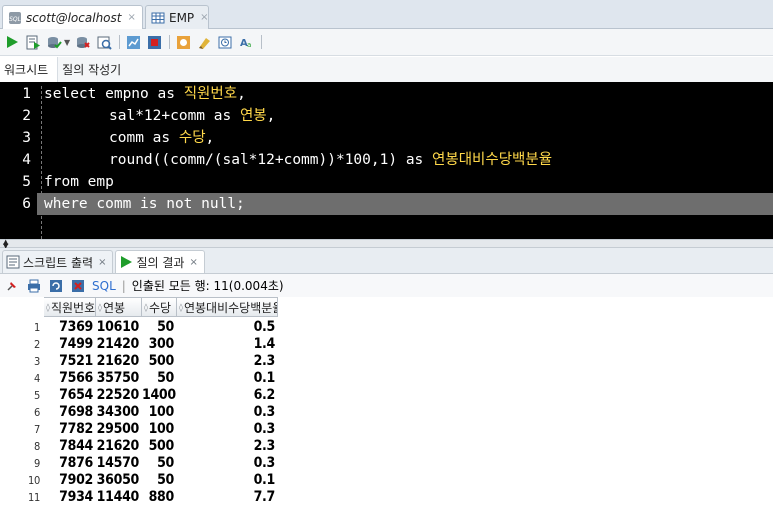  Describe the element at coordinates (246, 42) in the screenshot. I see `format-icon: Aa` at that location.